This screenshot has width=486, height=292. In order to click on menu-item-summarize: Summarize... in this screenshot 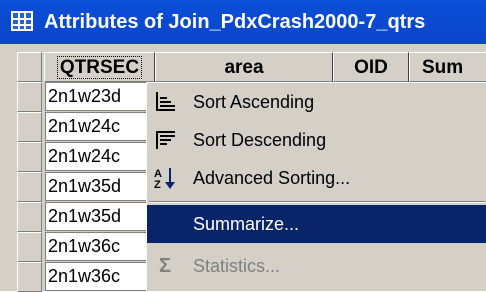, I will do `click(316, 224)`.